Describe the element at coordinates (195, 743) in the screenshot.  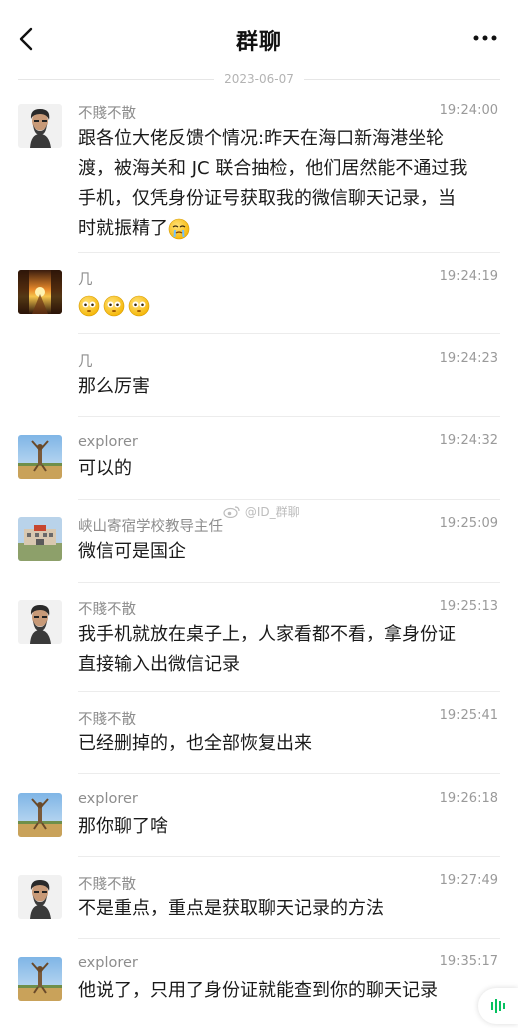
I see `message-text: 已经删掉的，也全部恢复出来` at that location.